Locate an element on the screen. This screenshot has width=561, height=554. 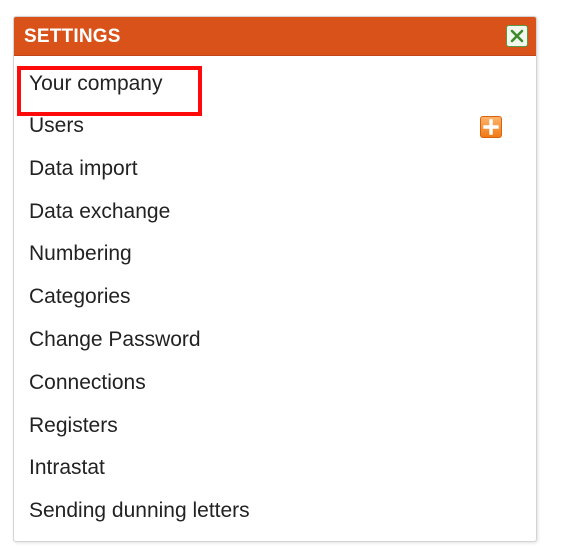
close-icon is located at coordinates (517, 36).